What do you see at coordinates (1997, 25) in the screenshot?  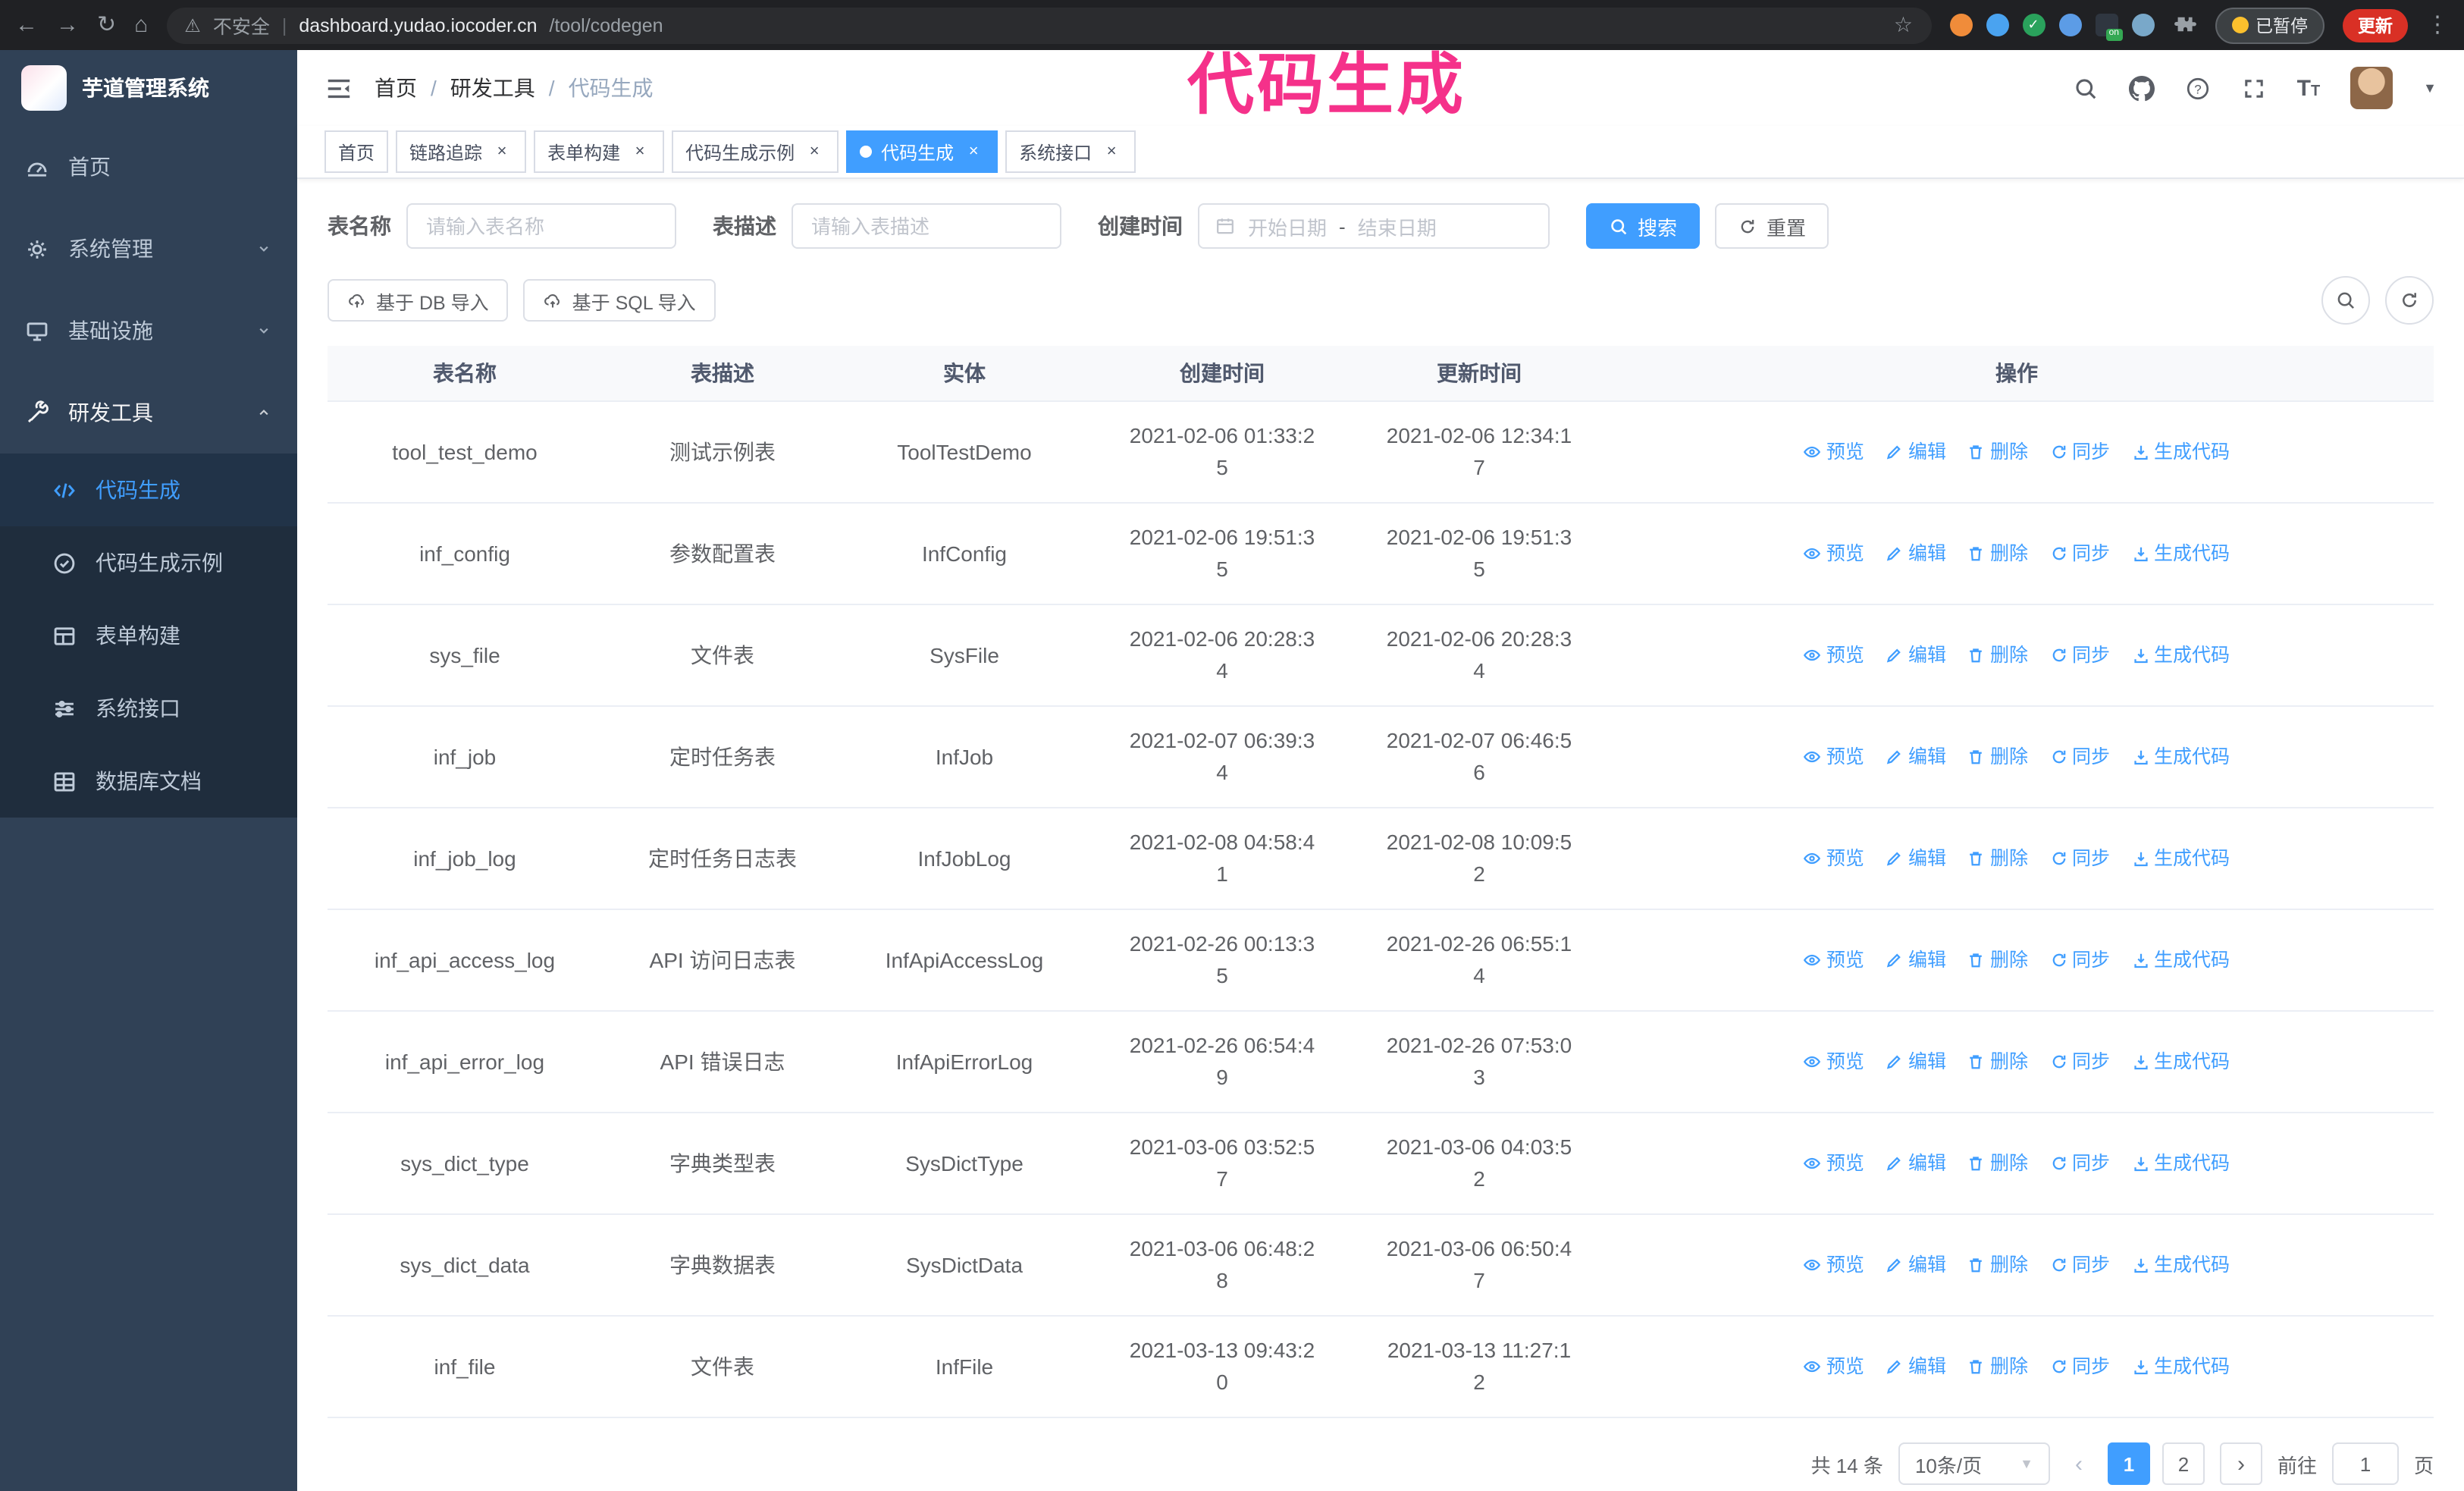 I see `droplet-extension-icon` at bounding box center [1997, 25].